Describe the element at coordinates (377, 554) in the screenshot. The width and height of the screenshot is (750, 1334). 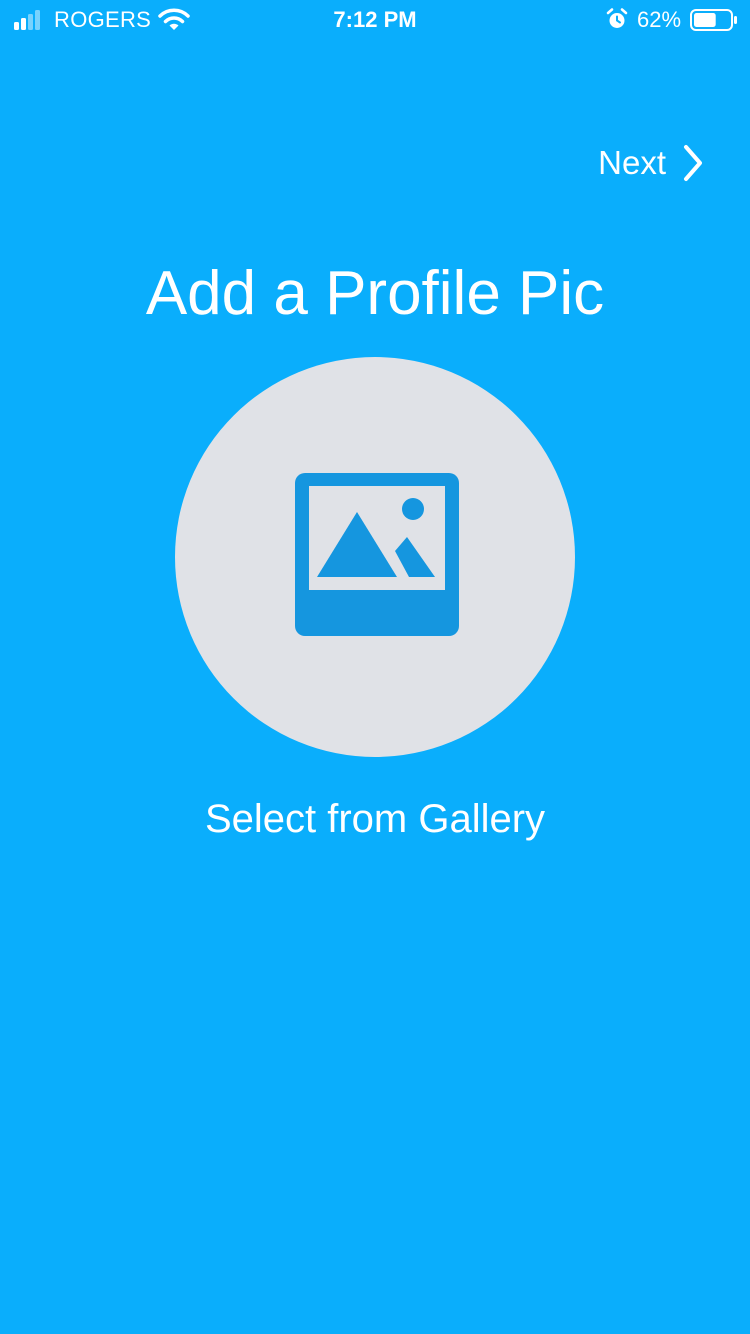
I see `image-gallery-icon` at that location.